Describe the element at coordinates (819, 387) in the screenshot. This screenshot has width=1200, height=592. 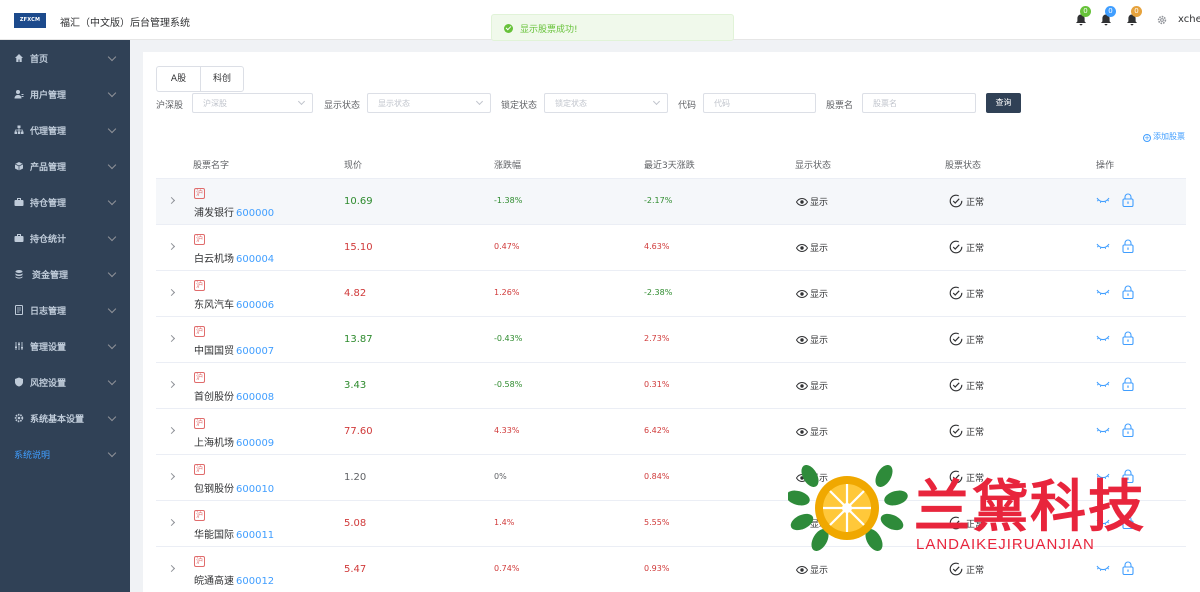
I see `display-status-text: 显示` at that location.